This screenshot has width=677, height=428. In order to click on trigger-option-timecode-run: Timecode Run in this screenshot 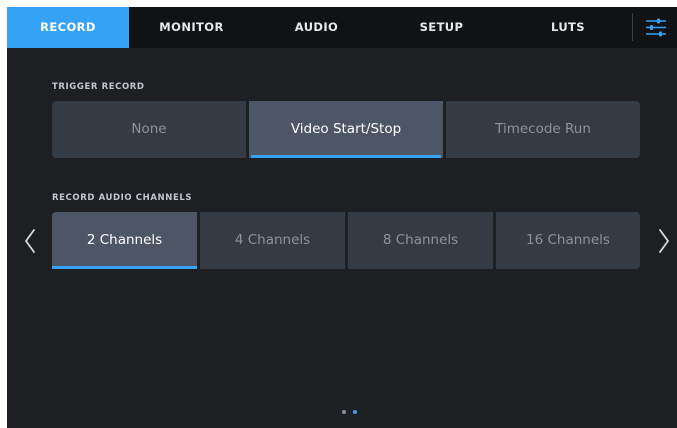, I will do `click(543, 129)`.